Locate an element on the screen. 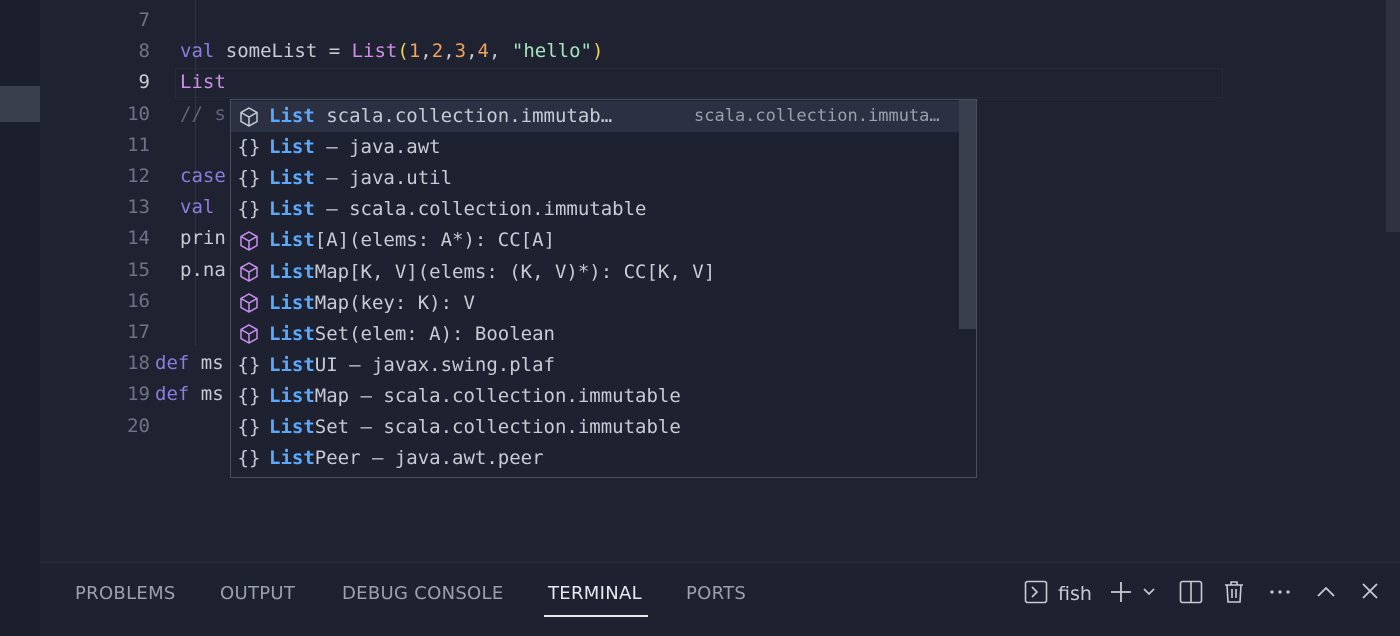 The height and width of the screenshot is (636, 1400). line-number: 11 is located at coordinates (138, 144).